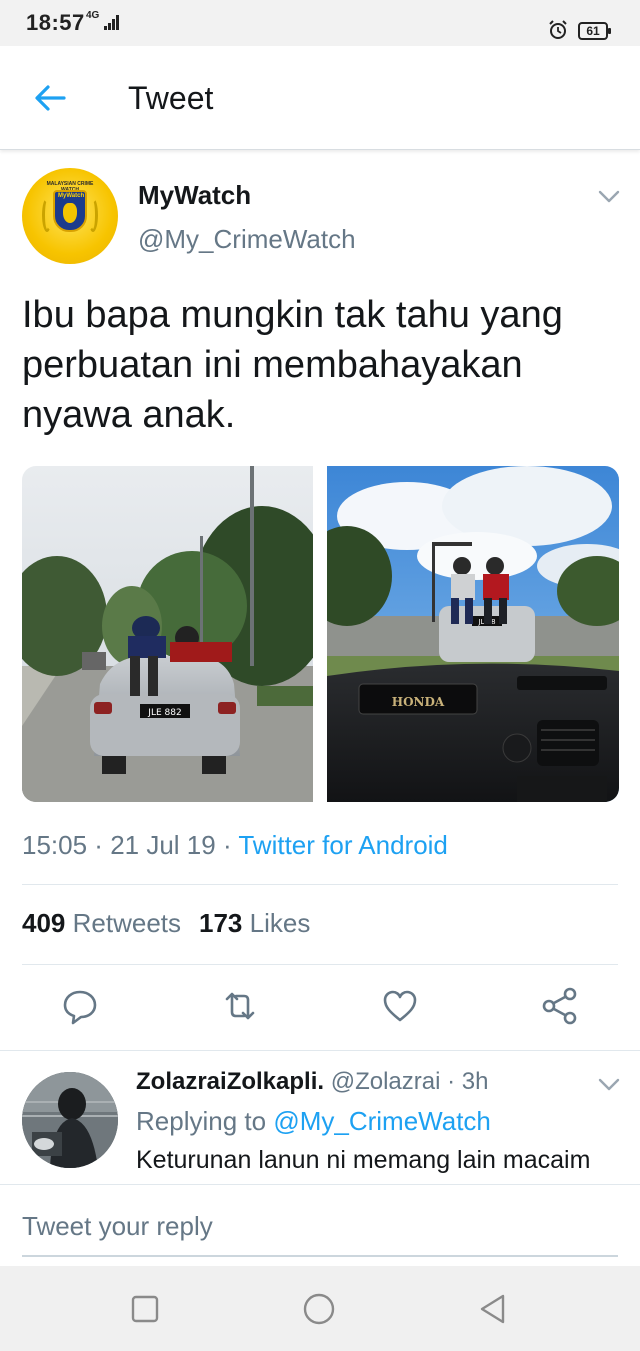 Image resolution: width=640 pixels, height=1351 pixels. I want to click on retweets-stat: 409 Retweets, so click(101, 923).